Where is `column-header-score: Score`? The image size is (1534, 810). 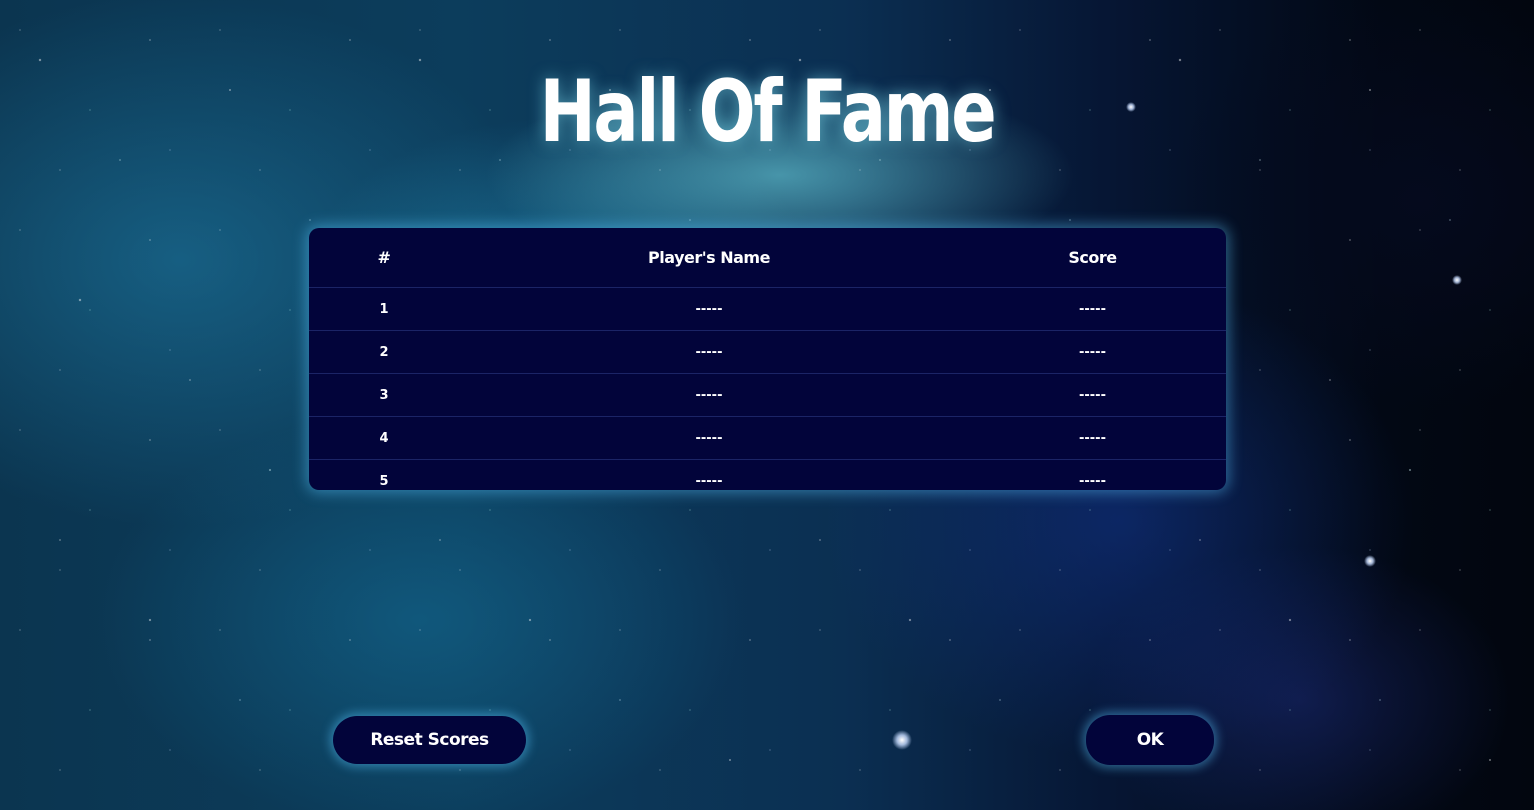
column-header-score: Score is located at coordinates (1092, 257).